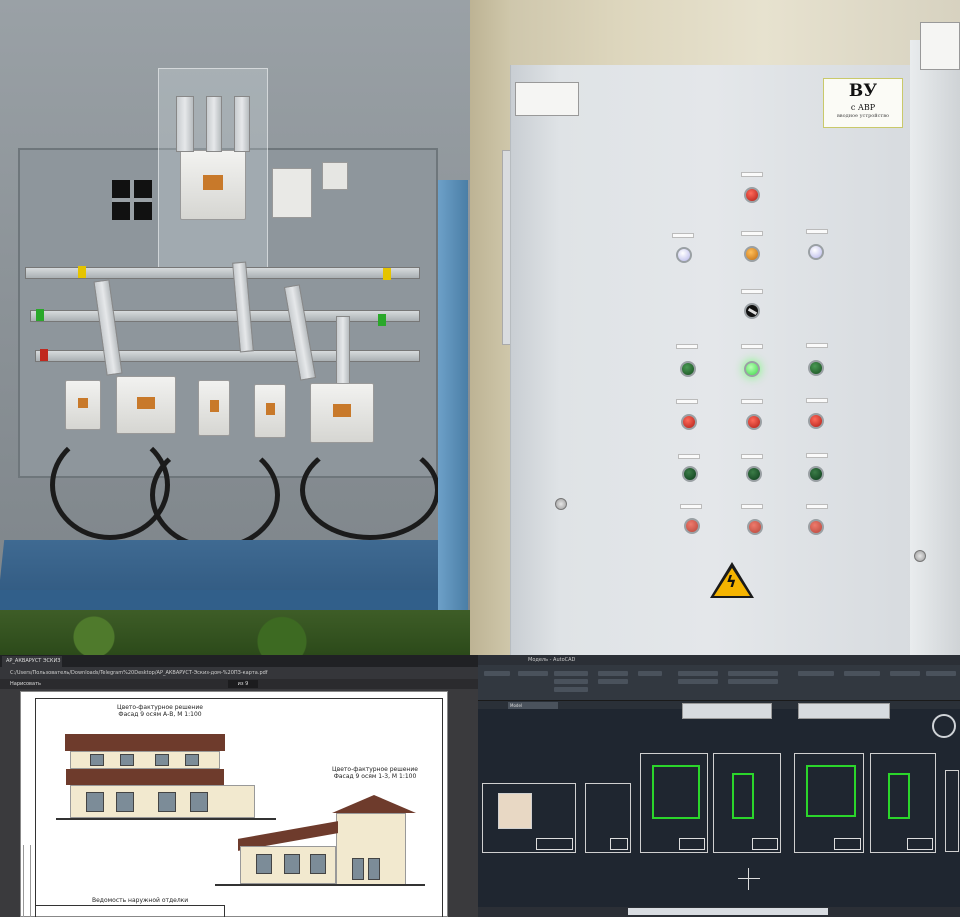  Describe the element at coordinates (684, 255) in the screenshot. I see `indicator-lamp-white` at that location.